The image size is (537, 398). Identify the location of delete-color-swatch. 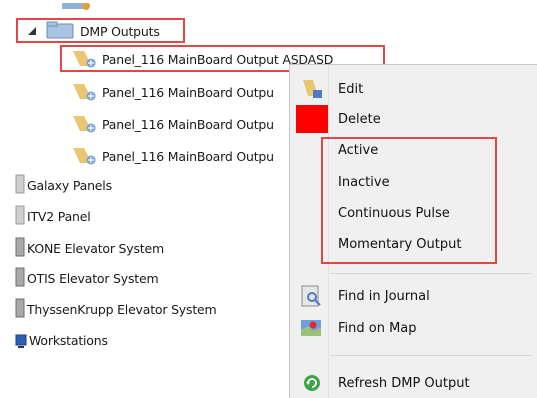
(312, 119).